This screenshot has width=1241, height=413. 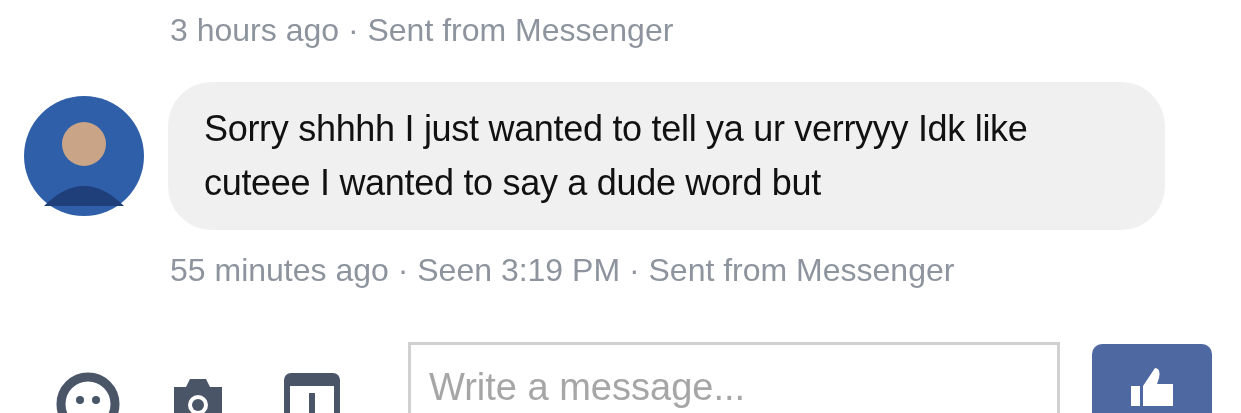 I want to click on message-meta: 3 hours ago · Sent from Messenger, so click(x=422, y=30).